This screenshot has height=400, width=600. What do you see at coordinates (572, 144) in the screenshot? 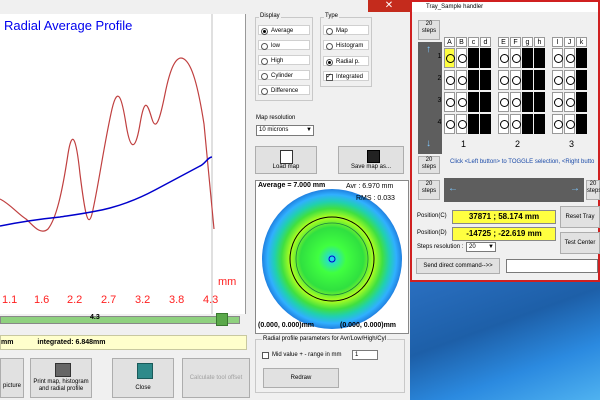
I see `tray-group-label: 3` at bounding box center [572, 144].